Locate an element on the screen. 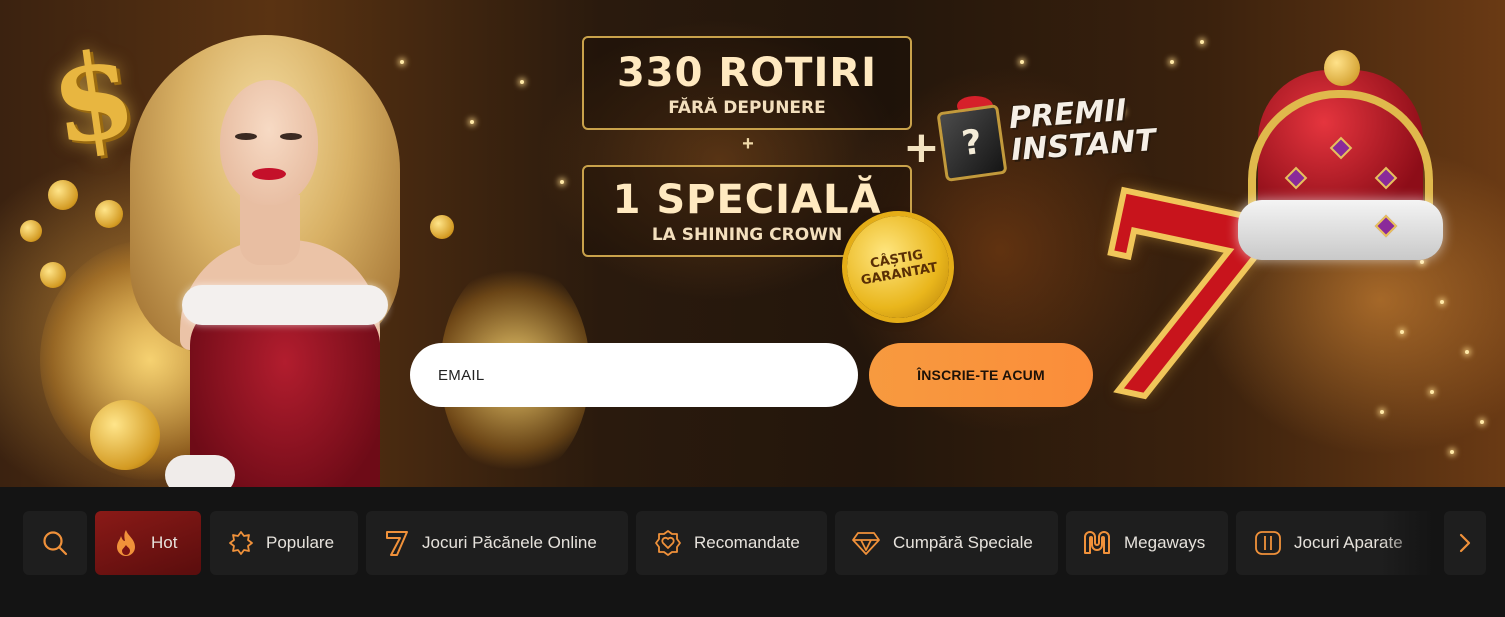  sparkle-badge-icon is located at coordinates (241, 543).